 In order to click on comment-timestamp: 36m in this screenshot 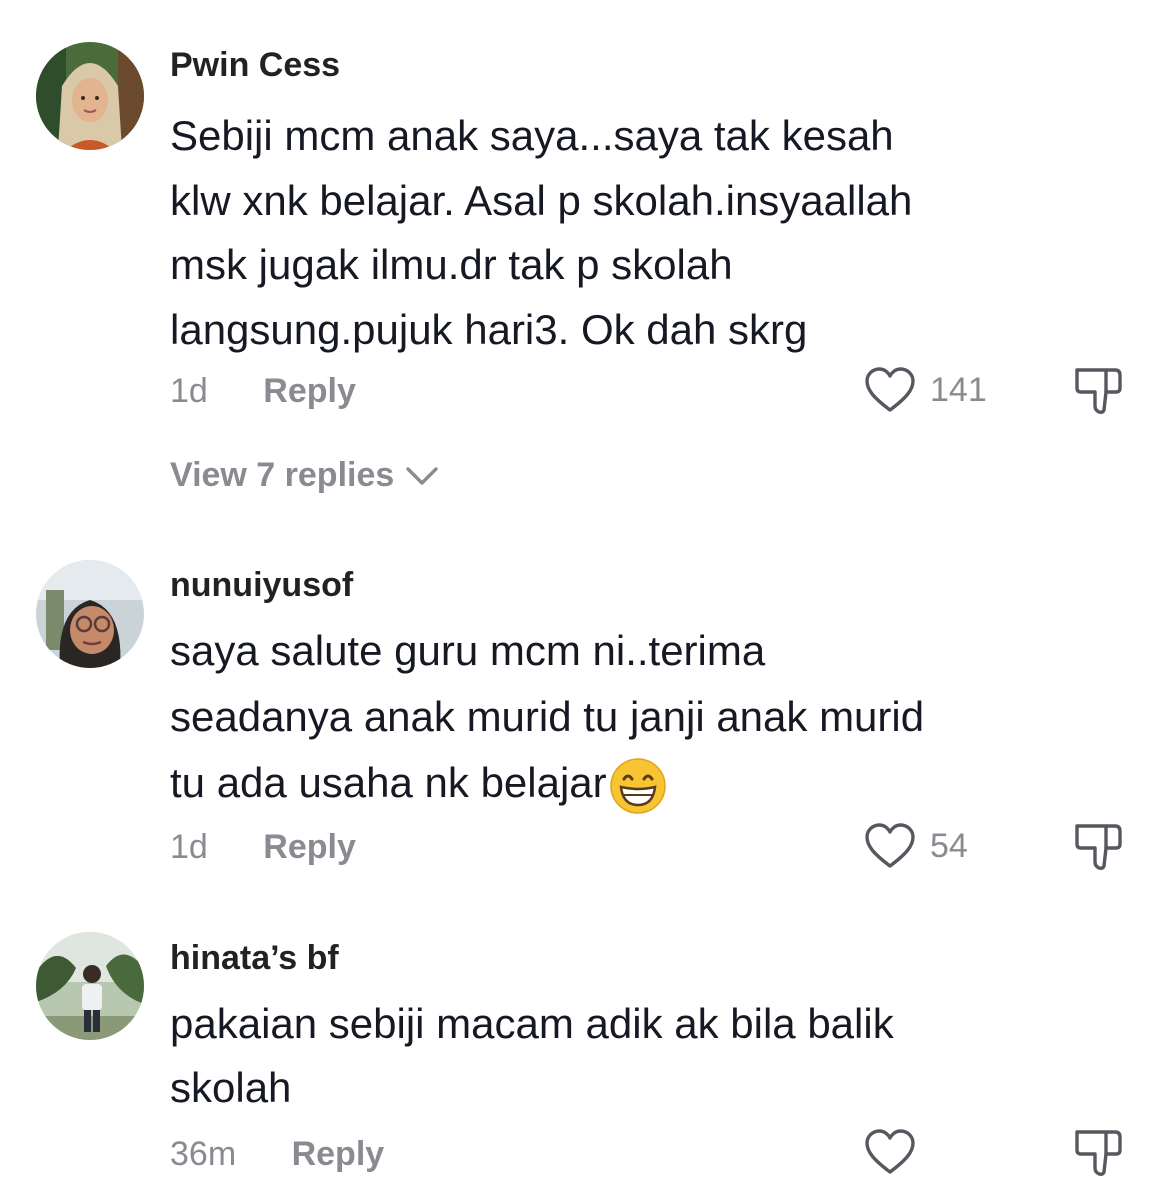, I will do `click(203, 1154)`.